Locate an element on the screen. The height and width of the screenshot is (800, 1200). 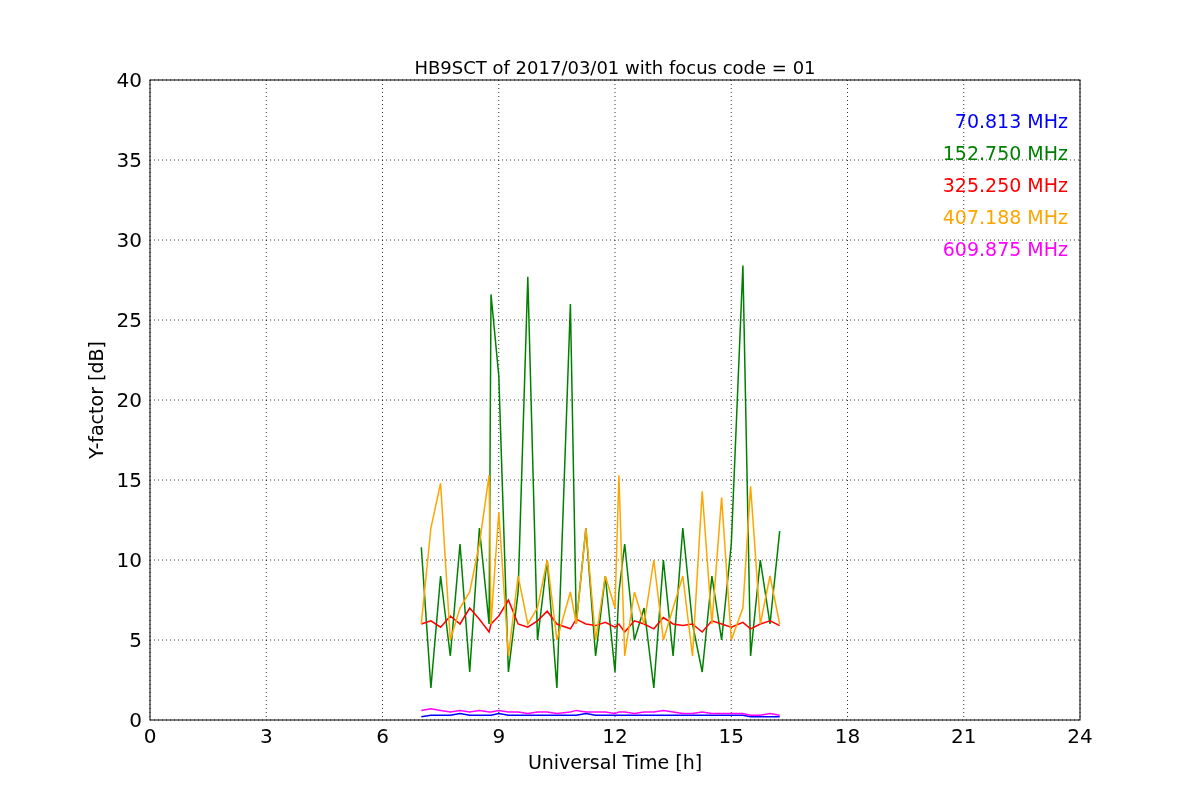
y-tick-label: 25 is located at coordinates (129, 320).